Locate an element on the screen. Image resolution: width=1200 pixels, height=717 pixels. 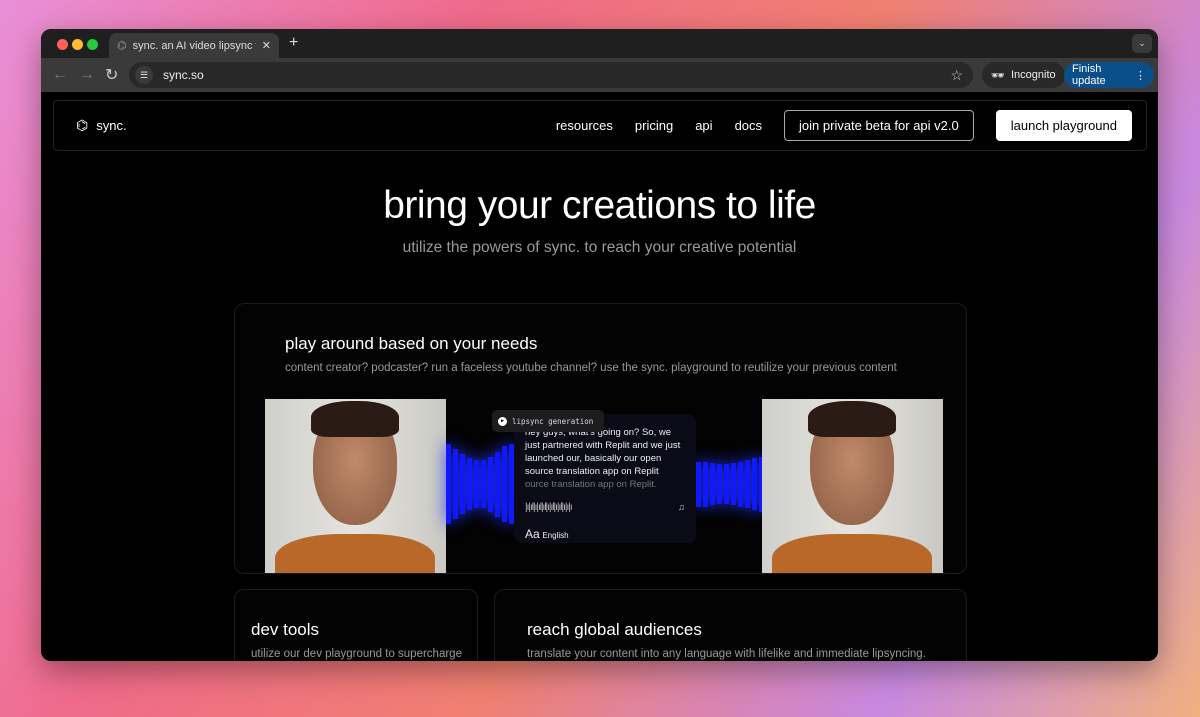
card-title: play around based on your needs is located at coordinates (411, 343).